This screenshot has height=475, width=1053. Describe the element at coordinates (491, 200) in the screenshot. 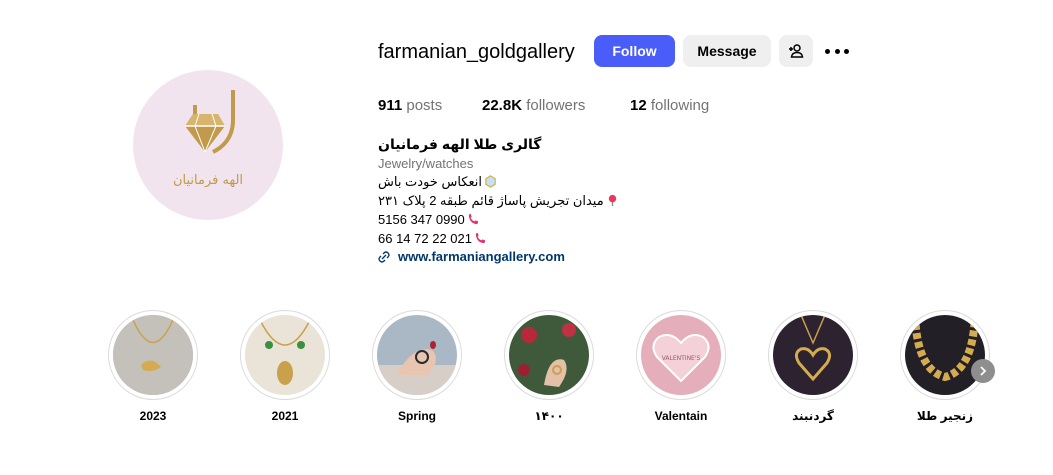

I see `bio-address-text: میدان تجریش پاساژ قائم طبقه 2 پلاک ۲۳۱` at that location.